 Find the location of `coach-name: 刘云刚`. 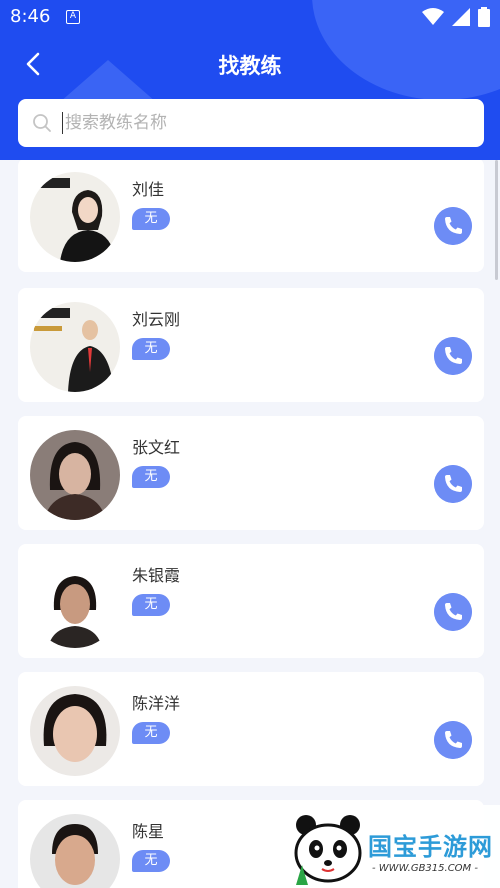

coach-name: 刘云刚 is located at coordinates (156, 319).